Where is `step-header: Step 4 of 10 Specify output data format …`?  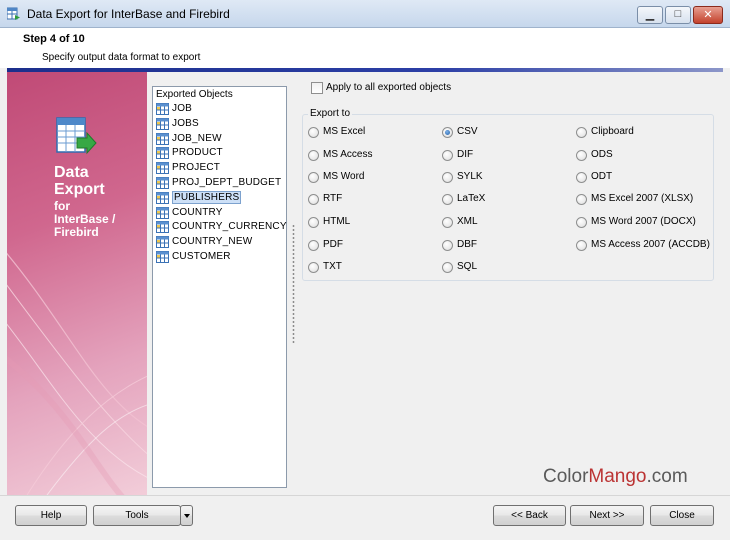 step-header: Step 4 of 10 Specify output data format … is located at coordinates (365, 48).